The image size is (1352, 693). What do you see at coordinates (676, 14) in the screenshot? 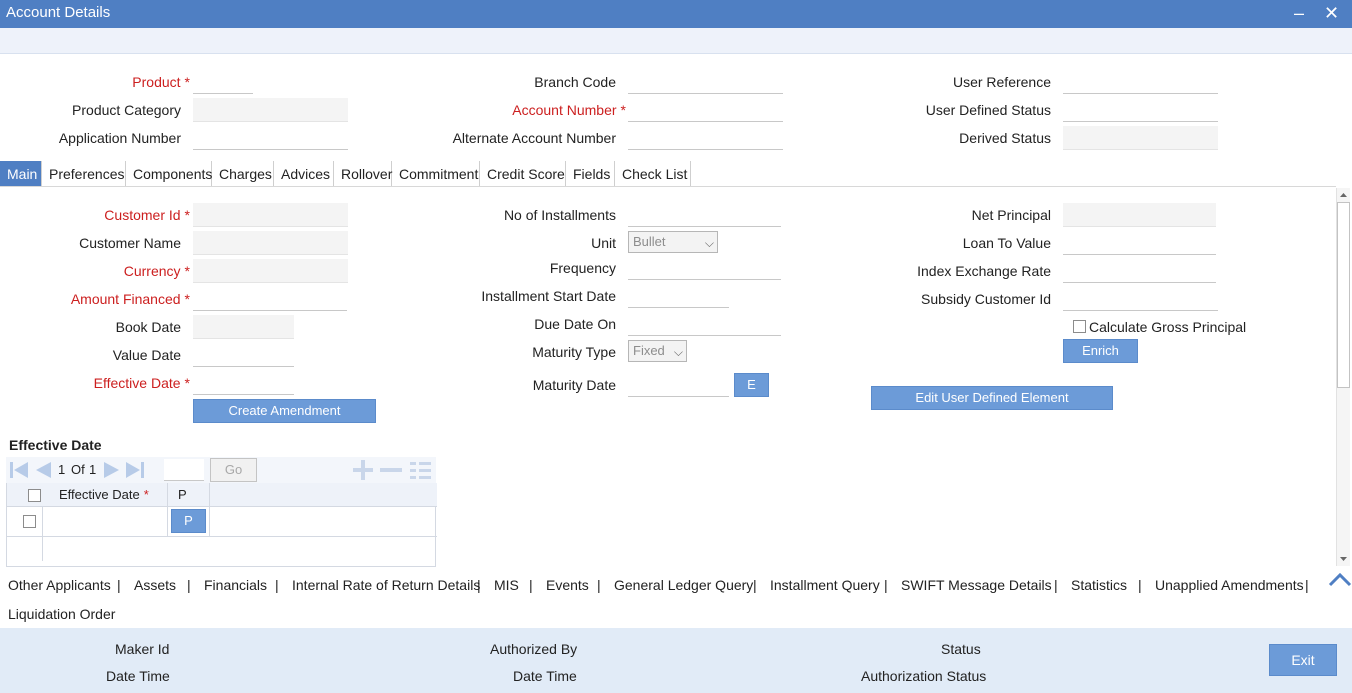
I see `window-titlebar: Account Details – ✕` at bounding box center [676, 14].